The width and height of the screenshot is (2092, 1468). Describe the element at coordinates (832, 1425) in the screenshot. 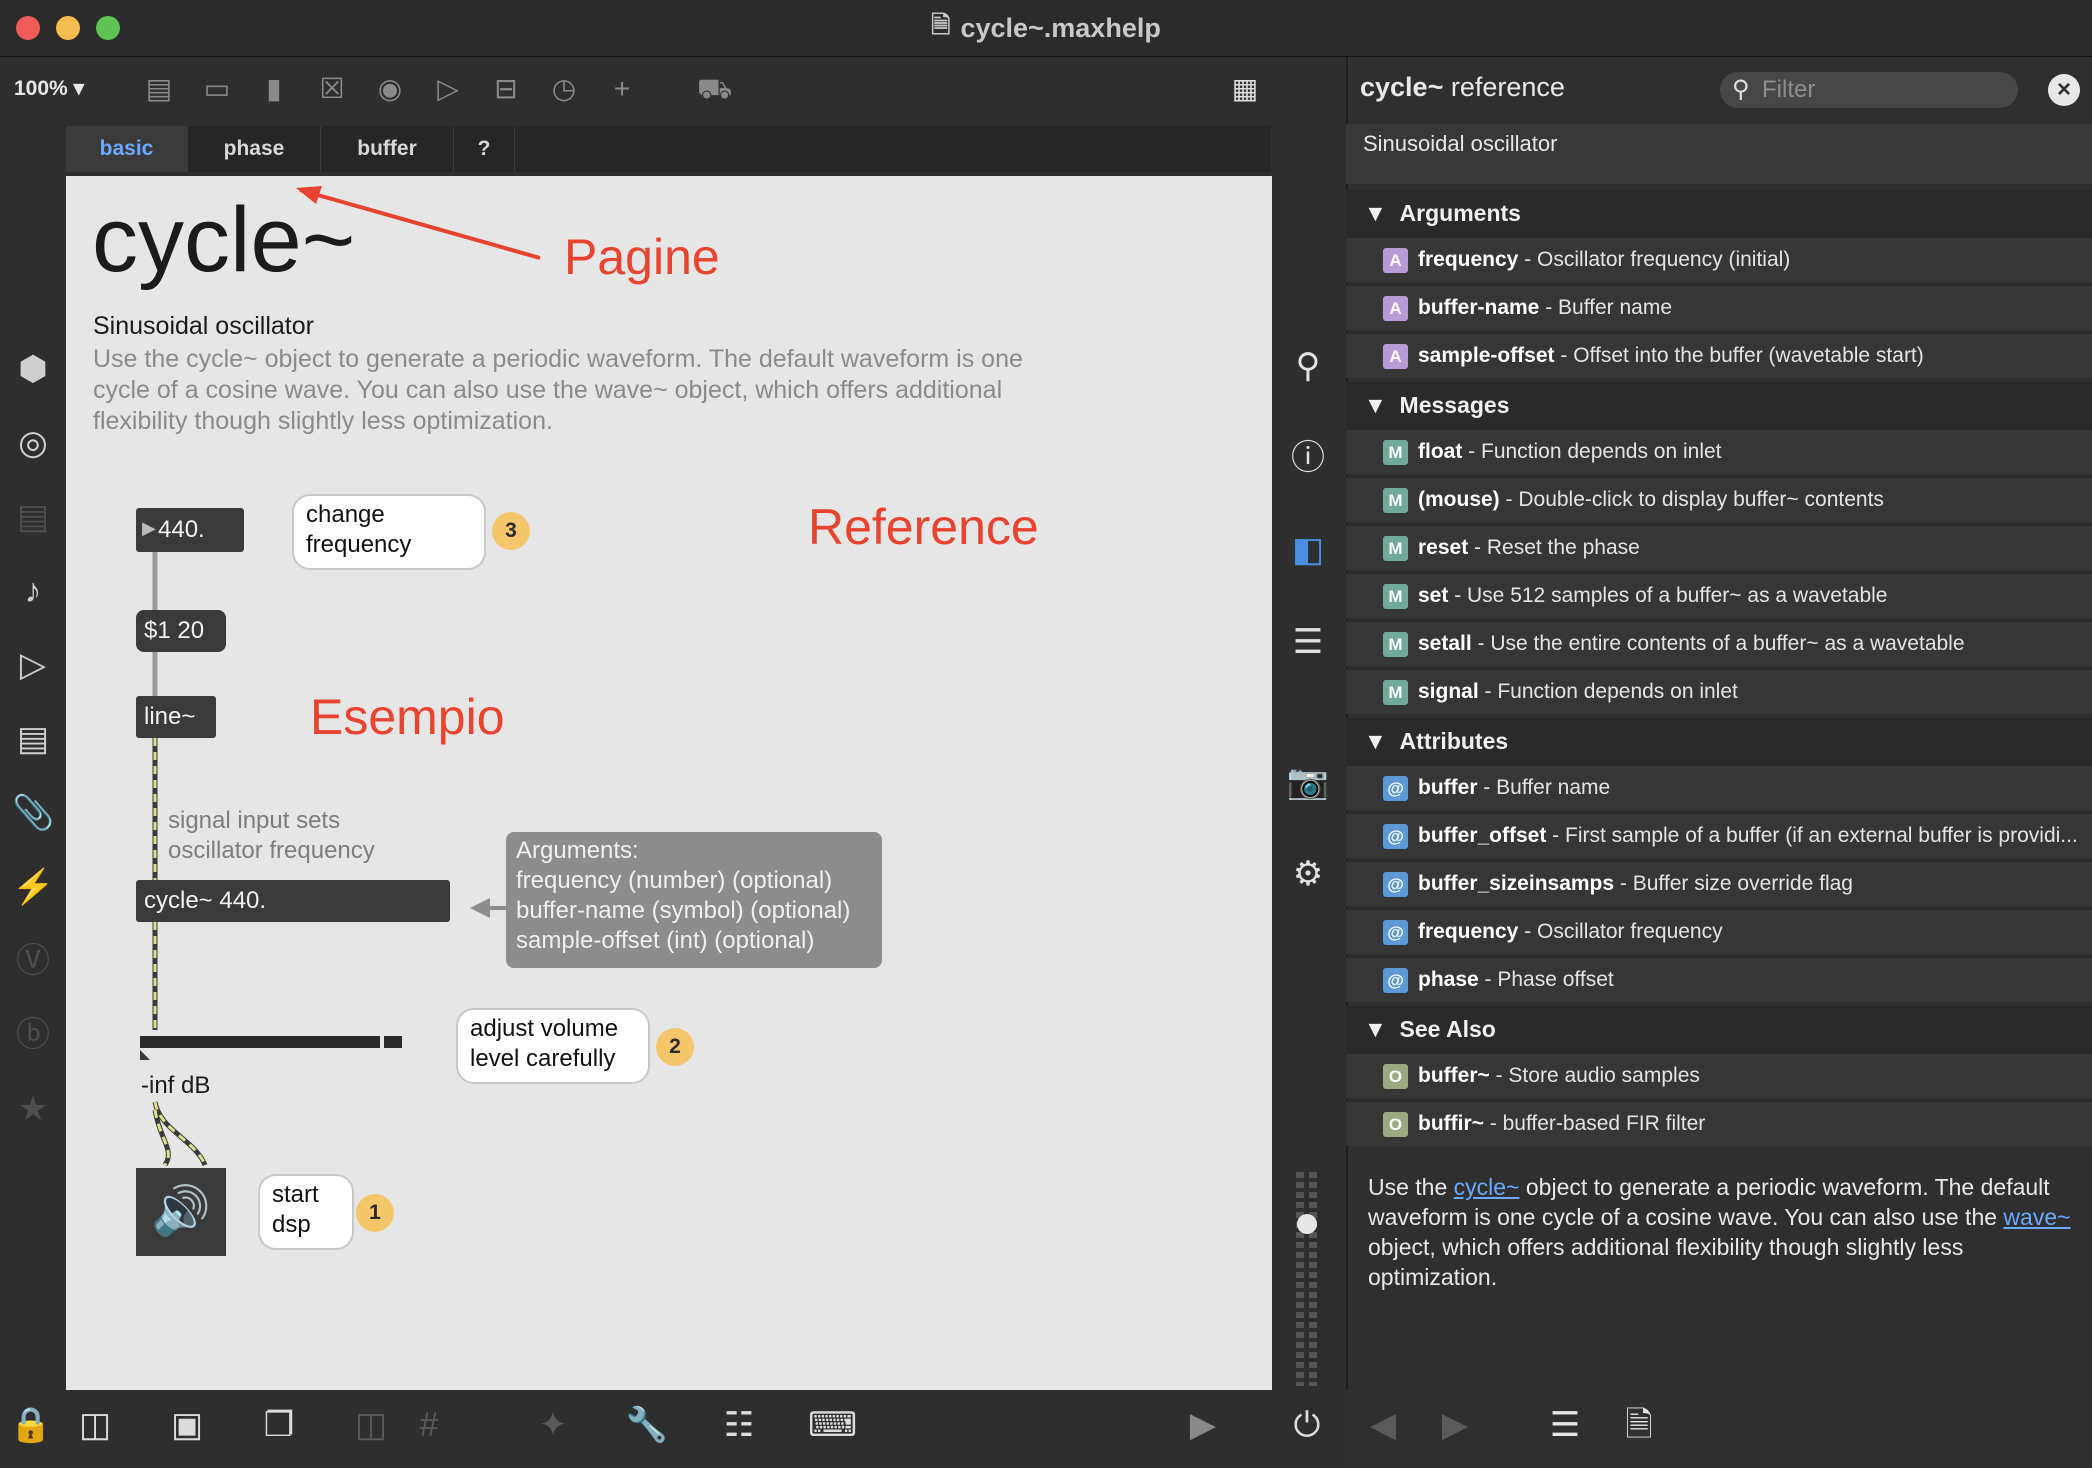

I see `keyboard-icon: ⌨` at that location.